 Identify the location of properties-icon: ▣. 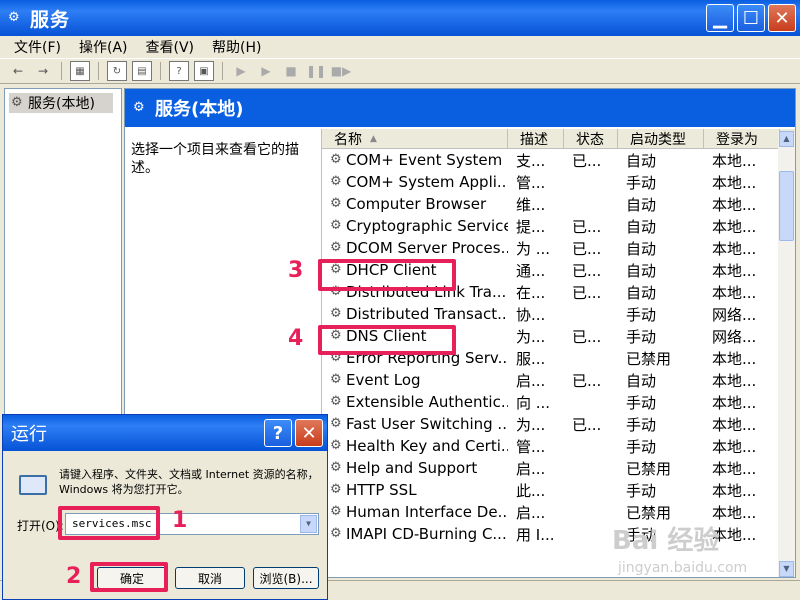
(204, 71).